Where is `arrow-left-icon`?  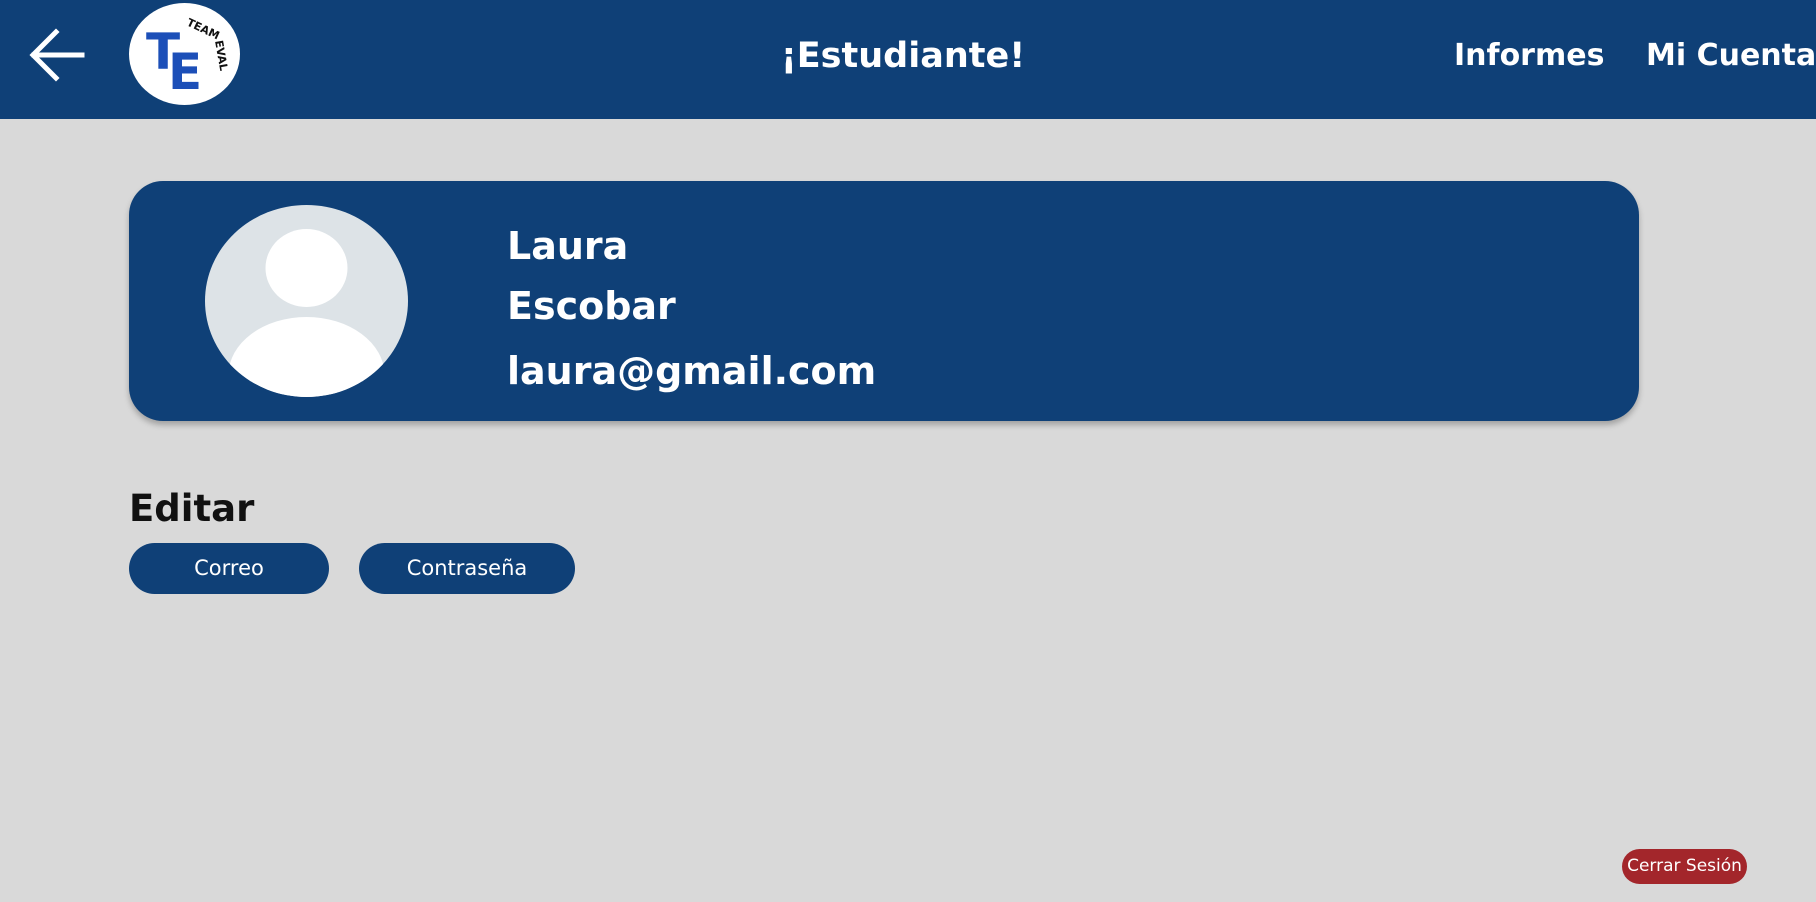 arrow-left-icon is located at coordinates (57, 55).